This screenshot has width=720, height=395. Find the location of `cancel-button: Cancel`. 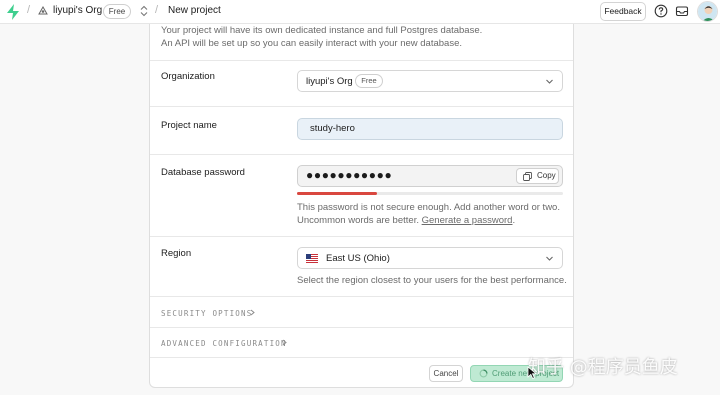

cancel-button: Cancel is located at coordinates (446, 373).